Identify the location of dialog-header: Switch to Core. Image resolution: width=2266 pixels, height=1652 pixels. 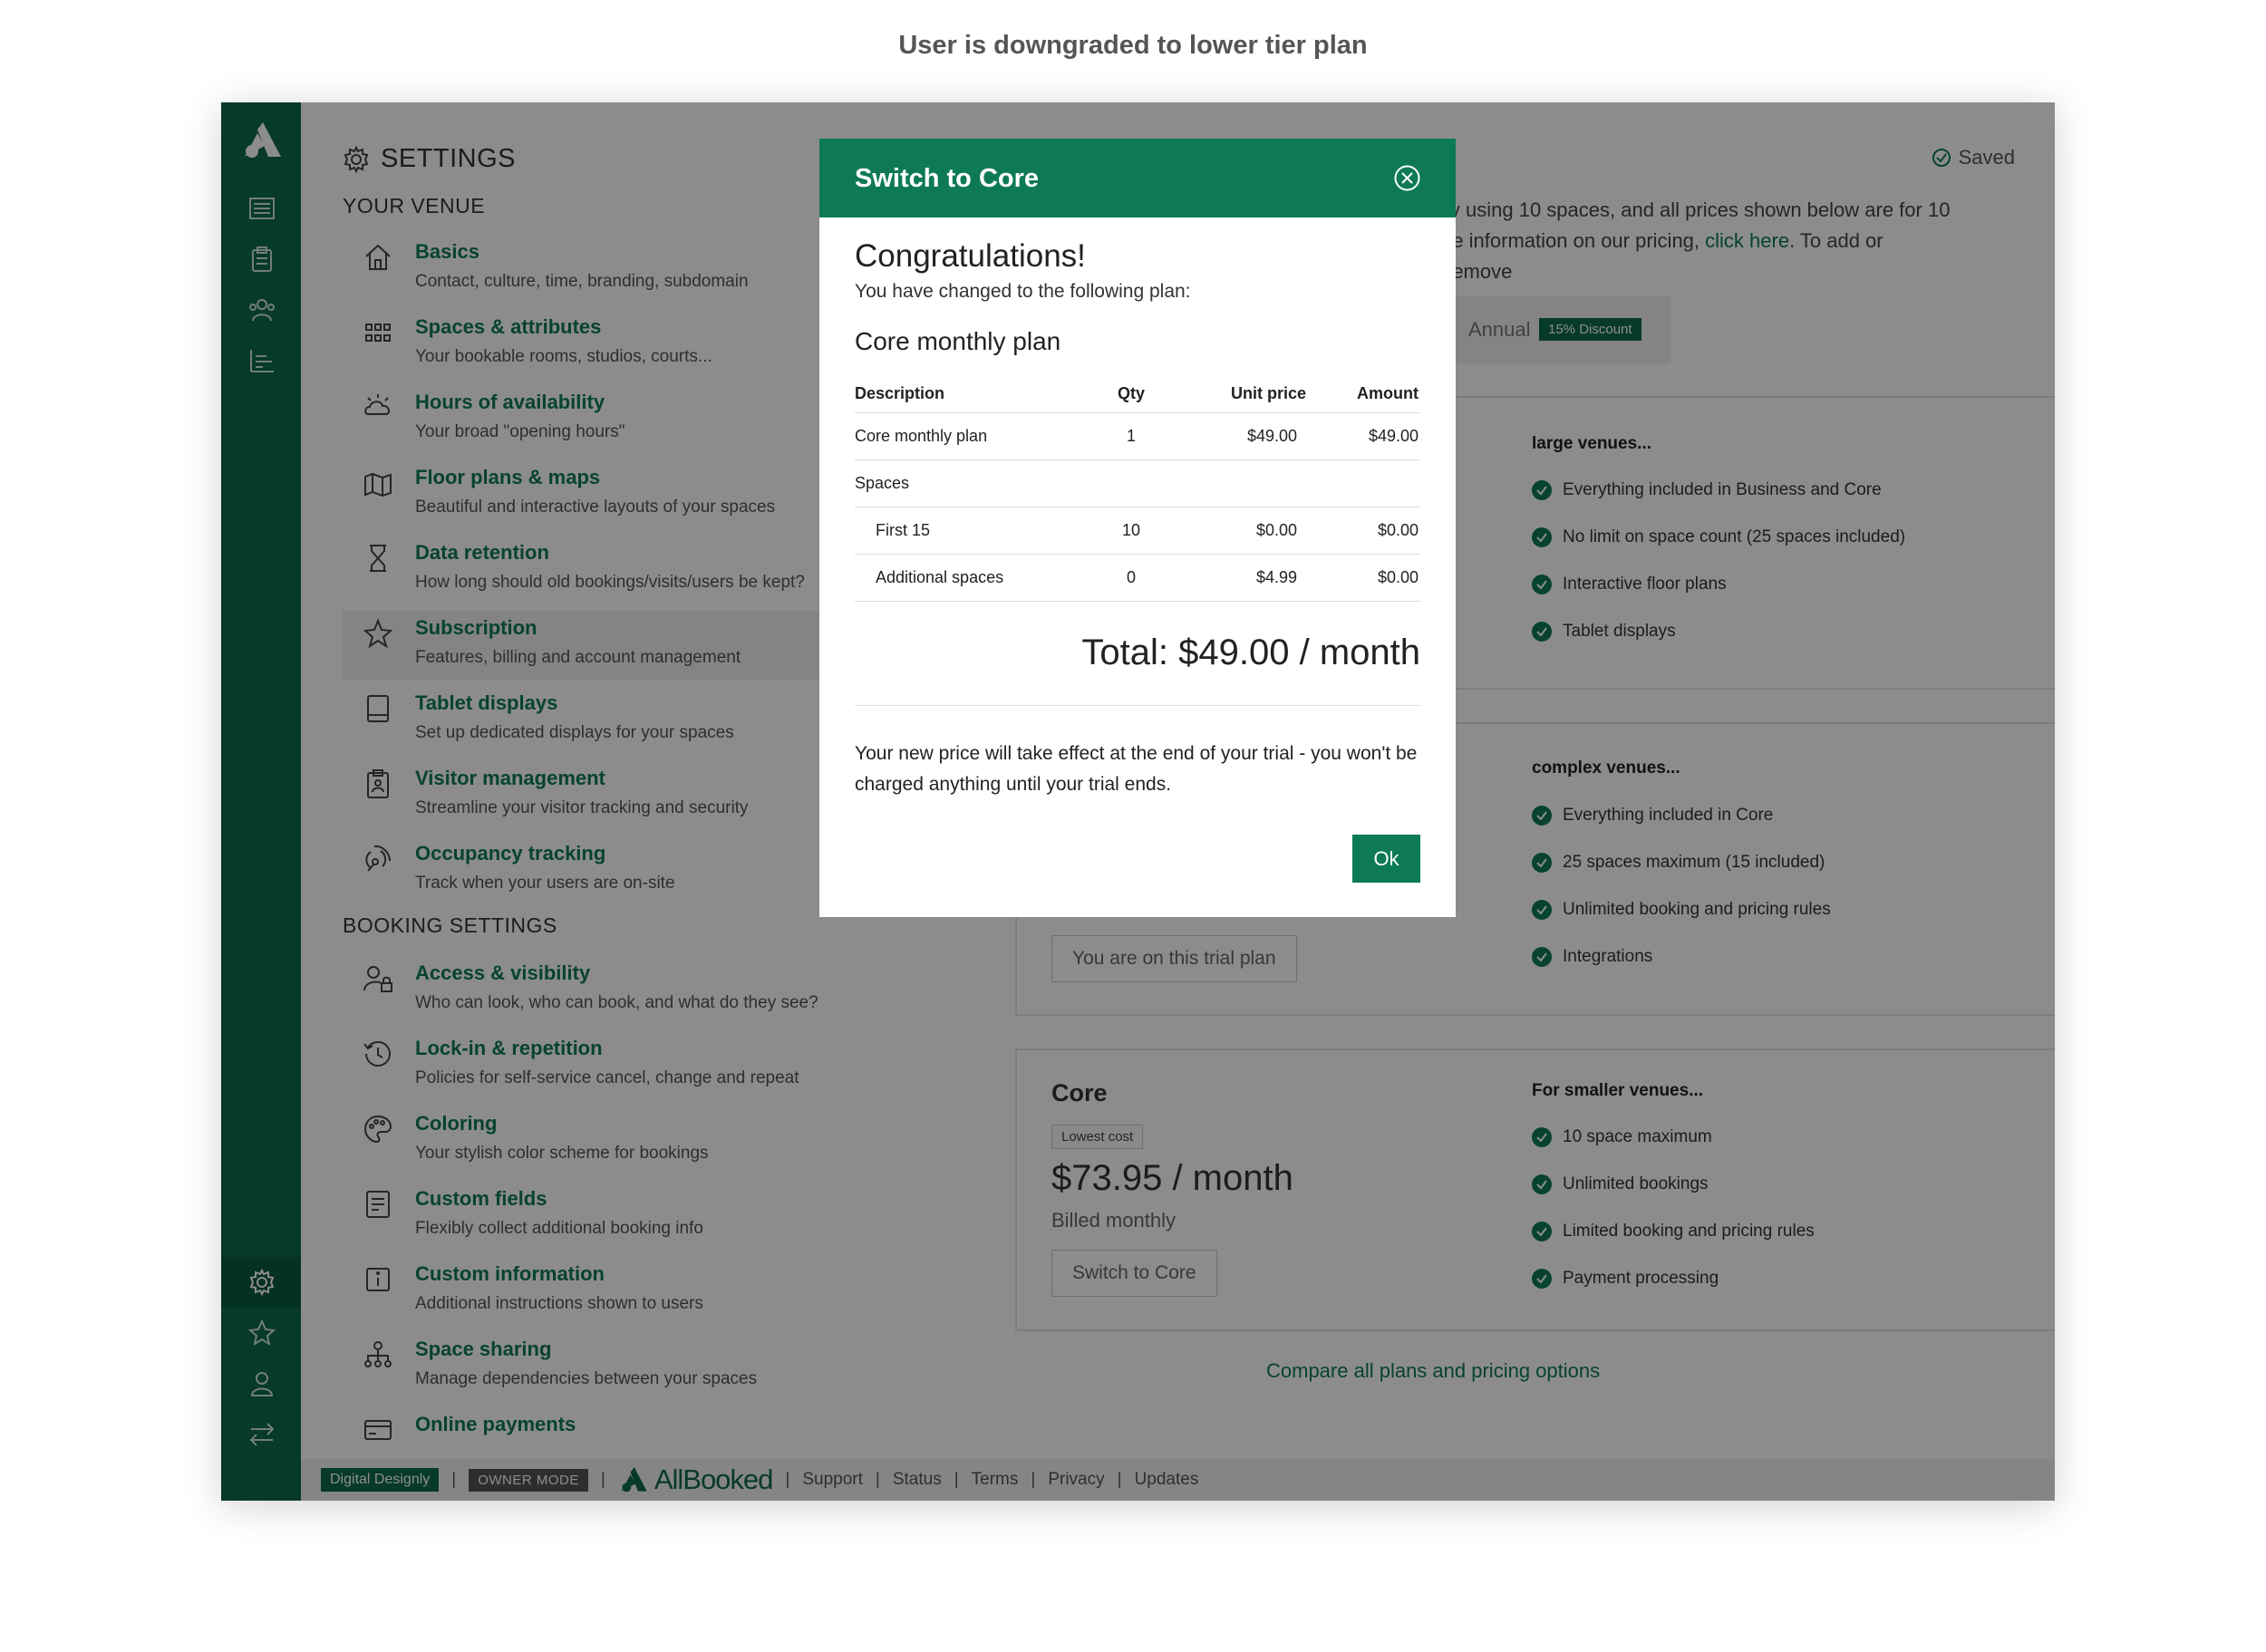
(1137, 178).